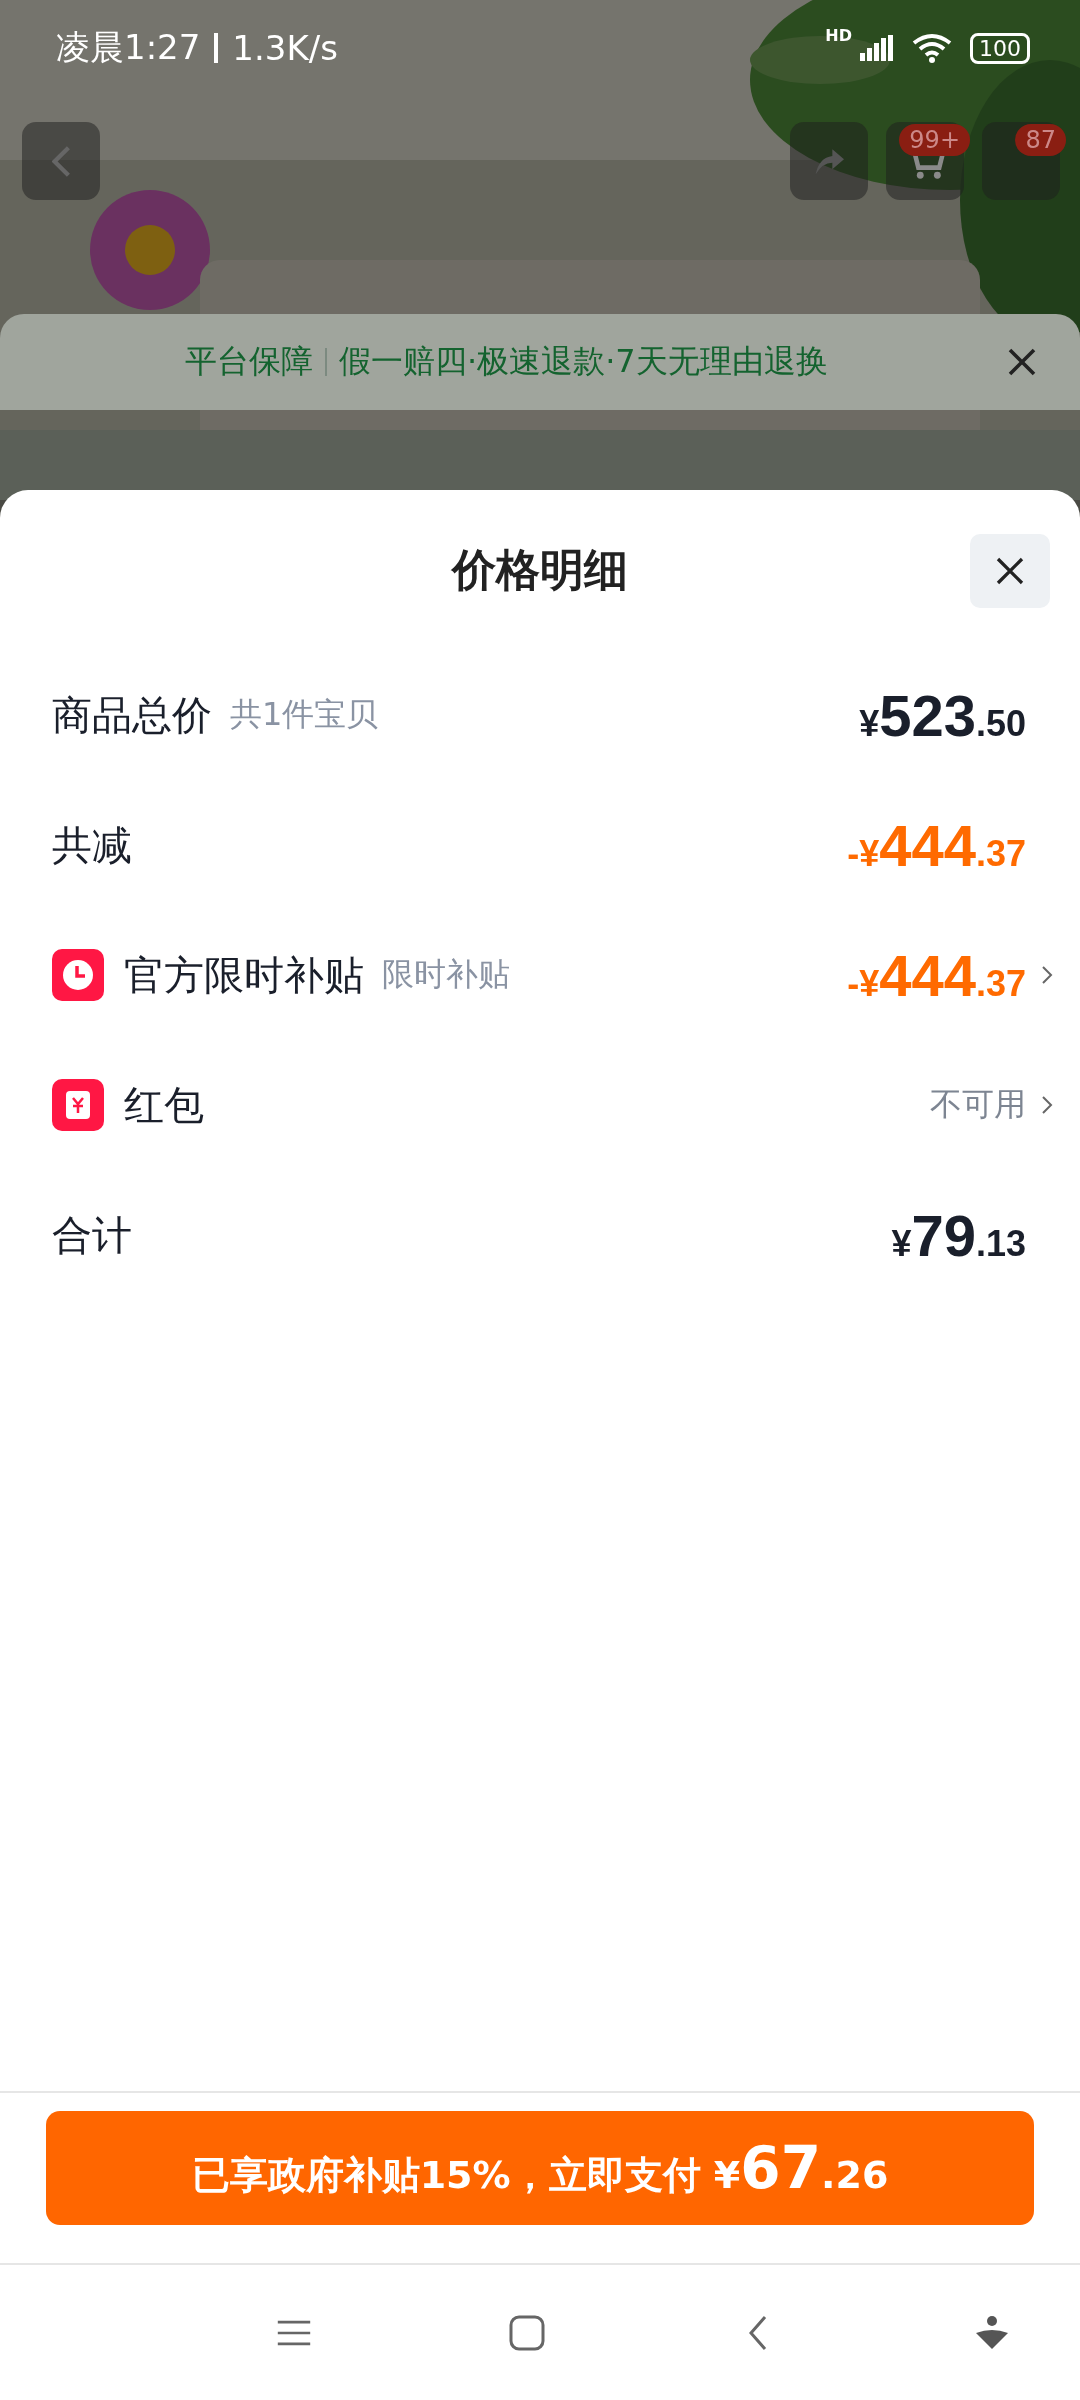 This screenshot has width=1080, height=2400. I want to click on row-label: 红包, so click(164, 1105).